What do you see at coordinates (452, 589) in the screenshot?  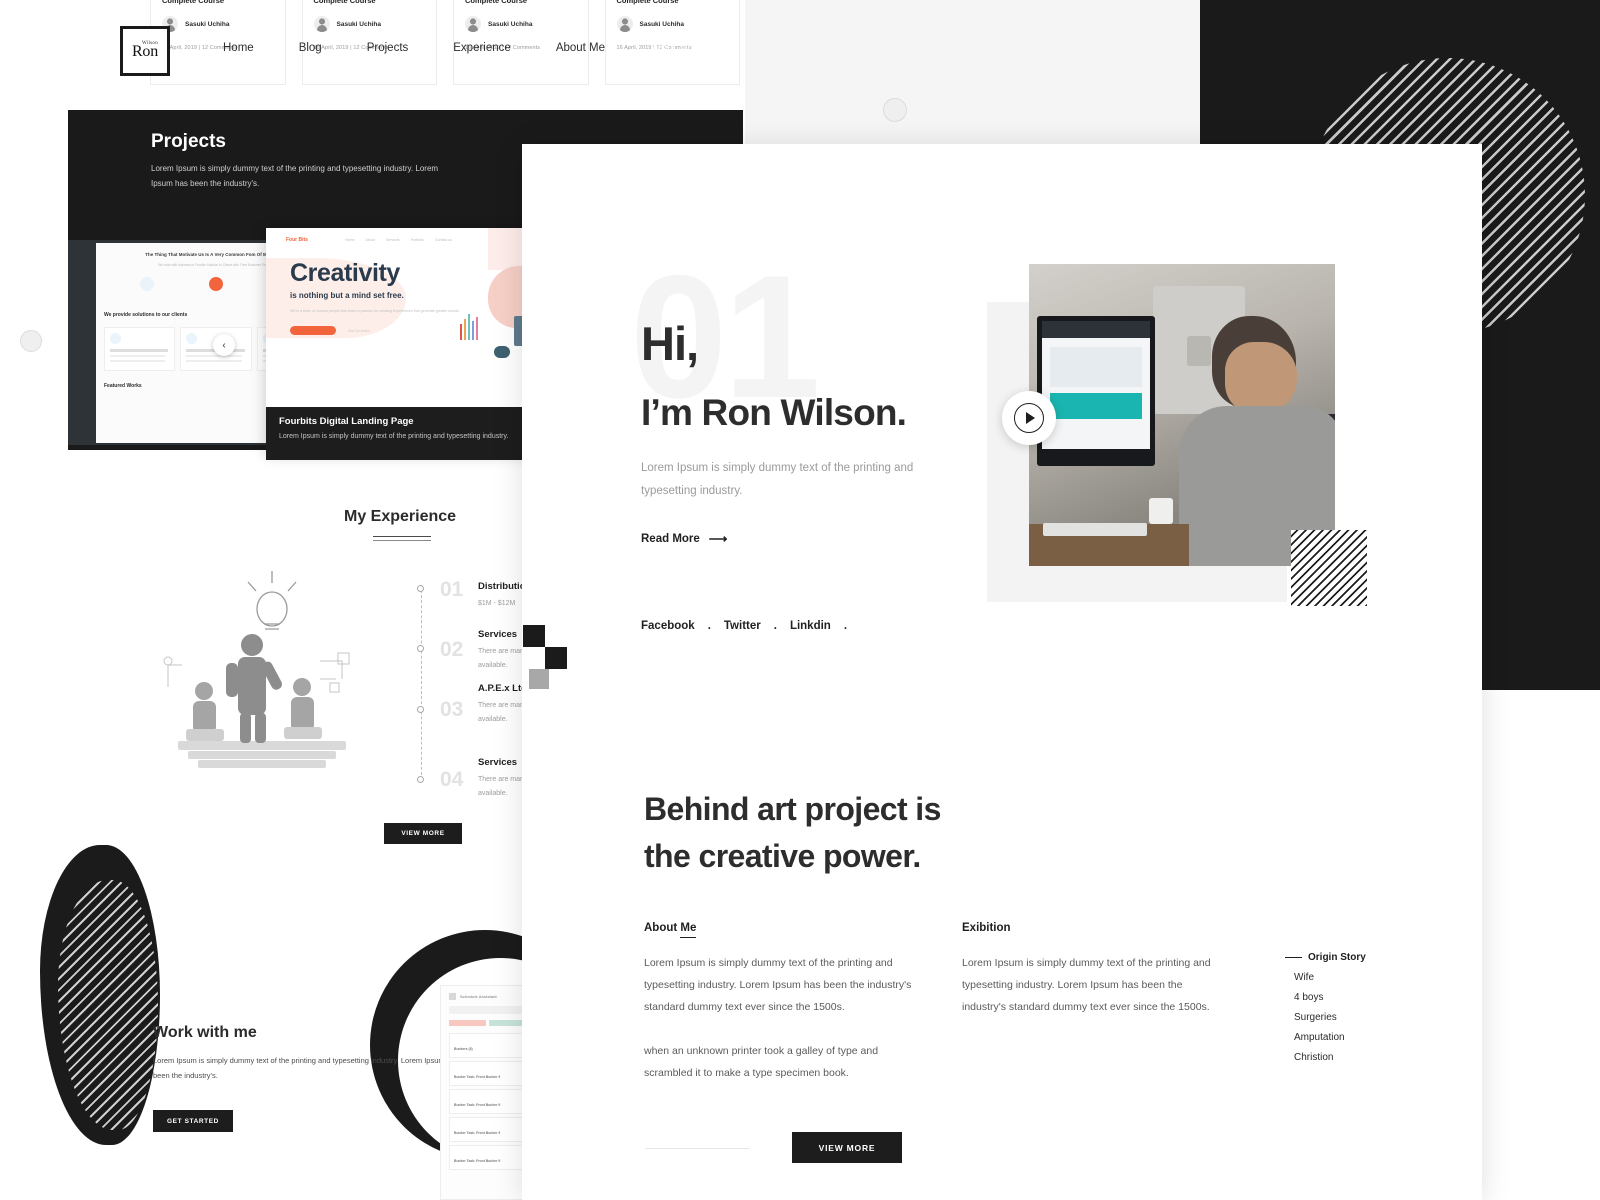 I see `experience-number: 01` at bounding box center [452, 589].